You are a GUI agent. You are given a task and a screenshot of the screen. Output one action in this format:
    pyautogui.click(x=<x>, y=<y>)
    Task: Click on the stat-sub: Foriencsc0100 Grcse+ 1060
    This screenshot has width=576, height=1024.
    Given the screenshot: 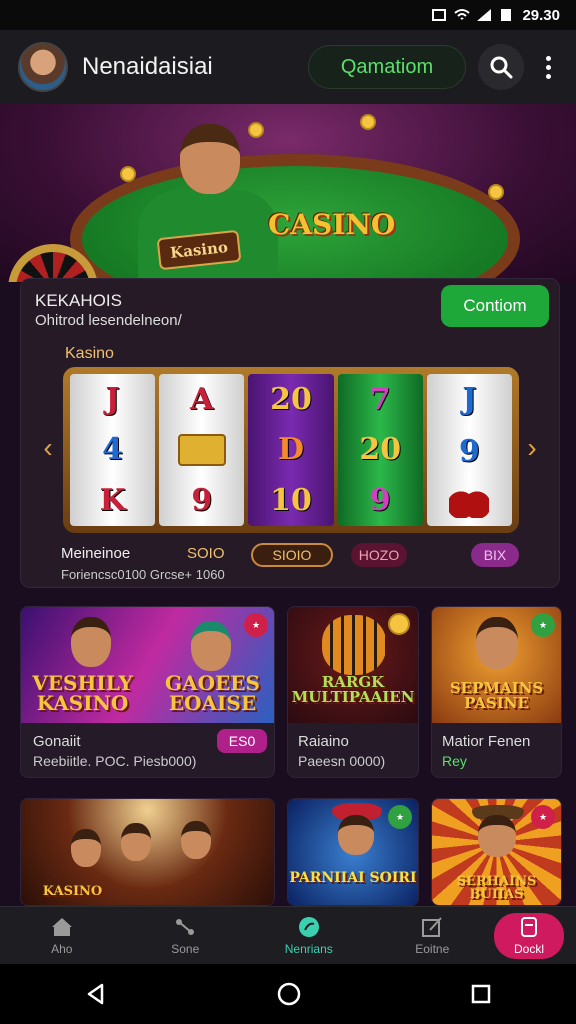 What is the action you would take?
    pyautogui.click(x=143, y=574)
    